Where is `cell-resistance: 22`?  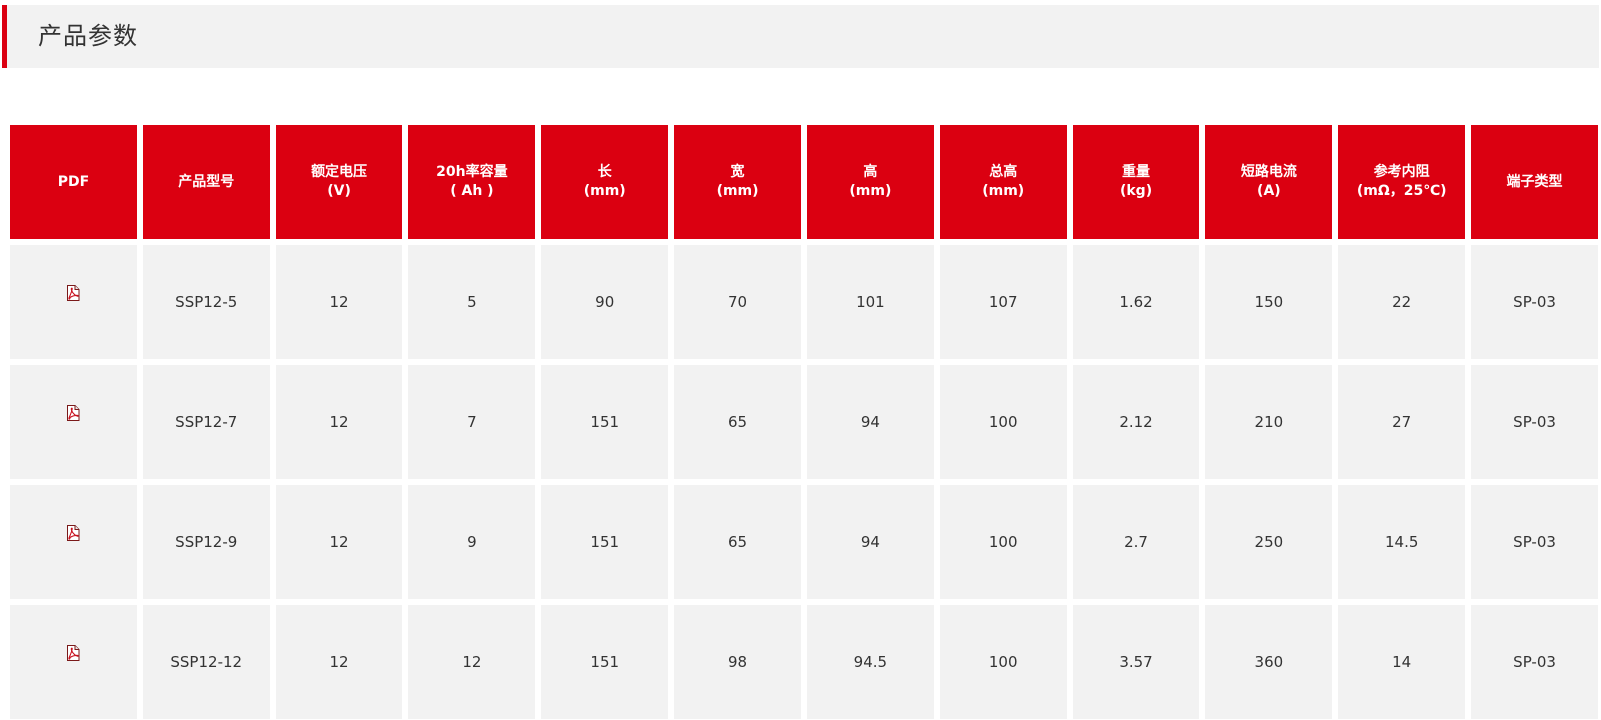
cell-resistance: 22 is located at coordinates (1402, 302).